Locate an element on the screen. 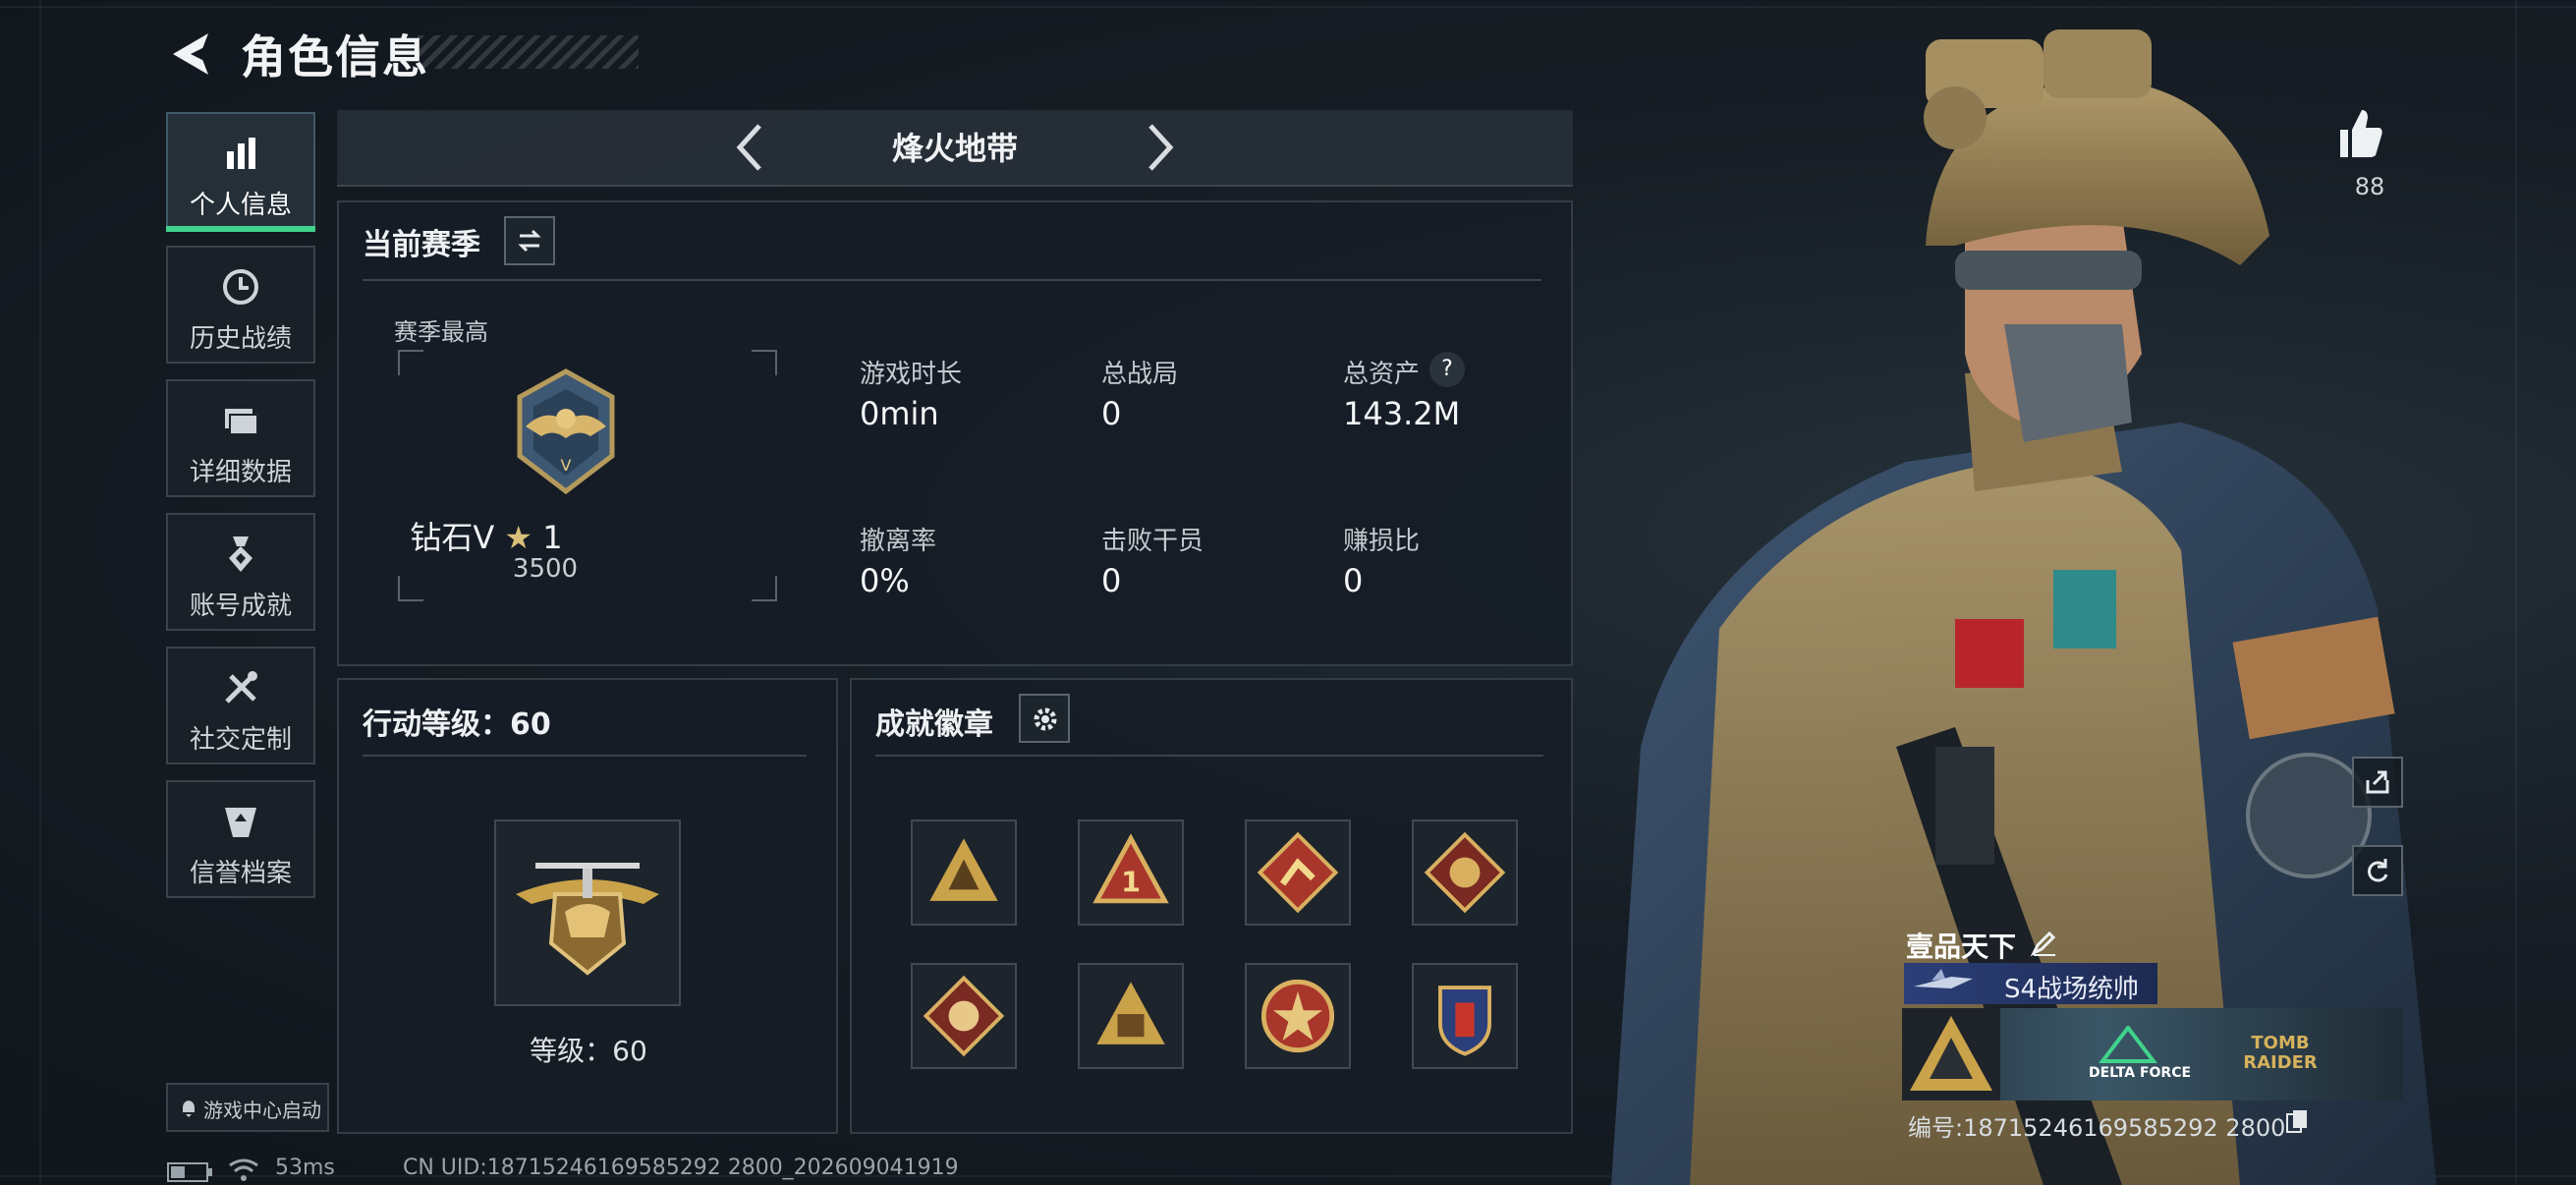 This screenshot has width=2576, height=1185. page-title: 角色信息 is located at coordinates (335, 57).